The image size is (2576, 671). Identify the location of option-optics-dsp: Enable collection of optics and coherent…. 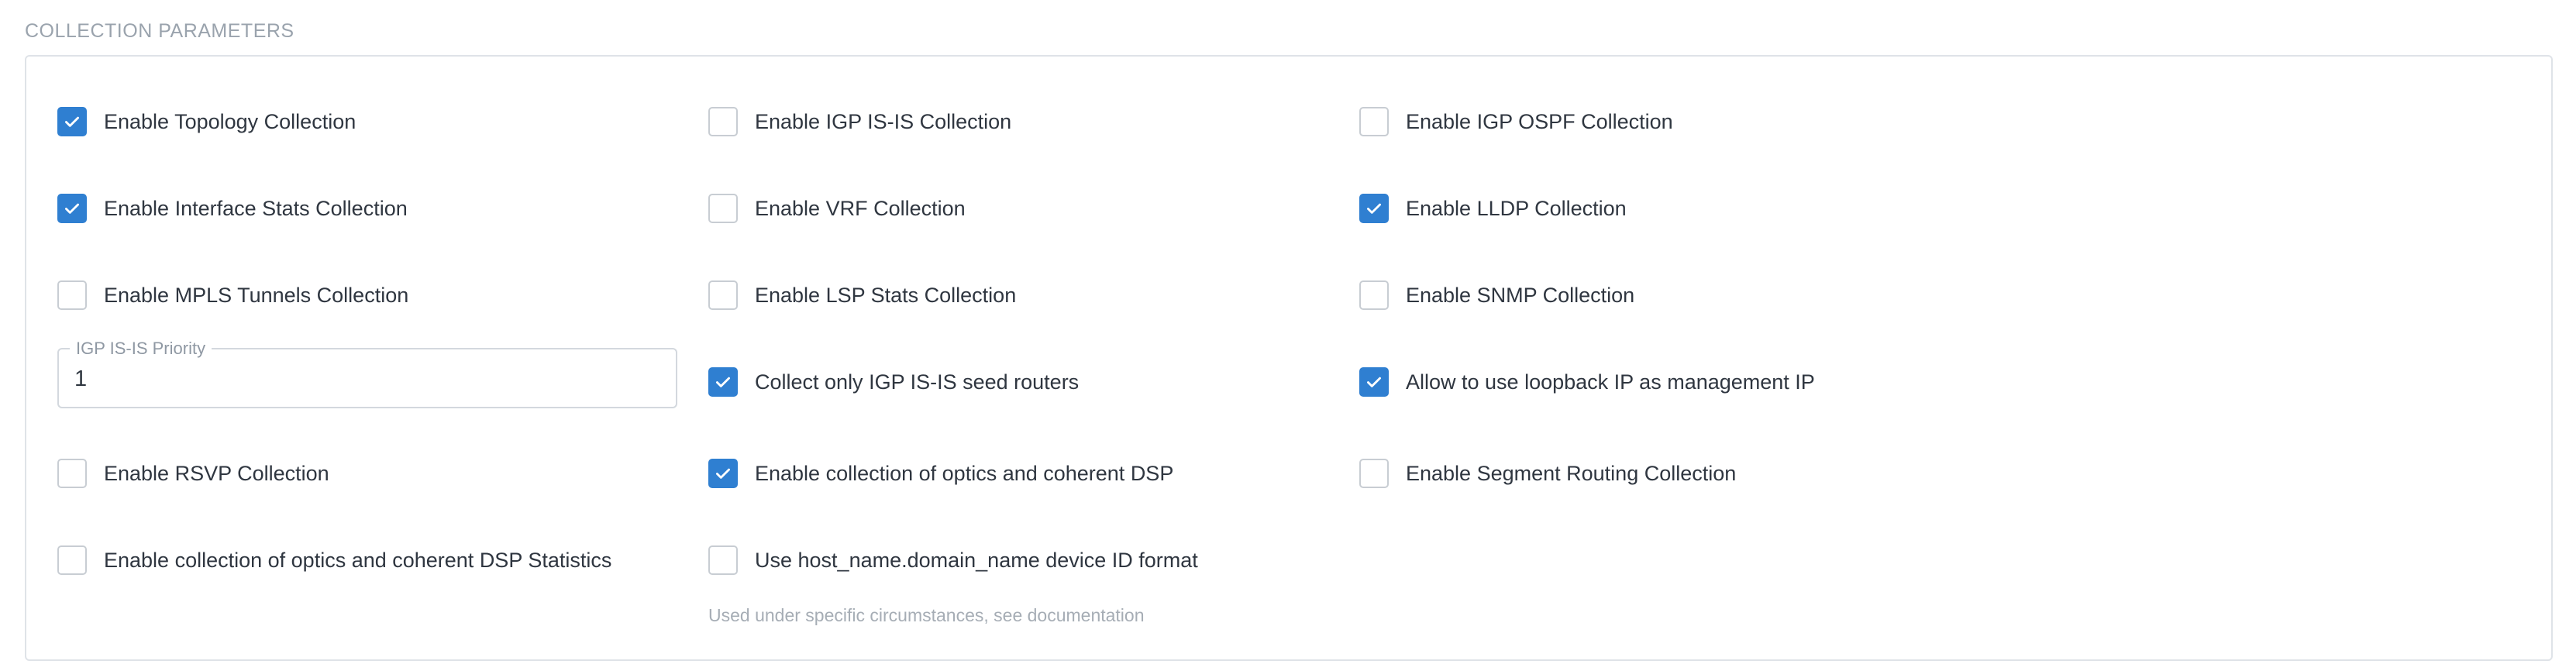
(940, 473).